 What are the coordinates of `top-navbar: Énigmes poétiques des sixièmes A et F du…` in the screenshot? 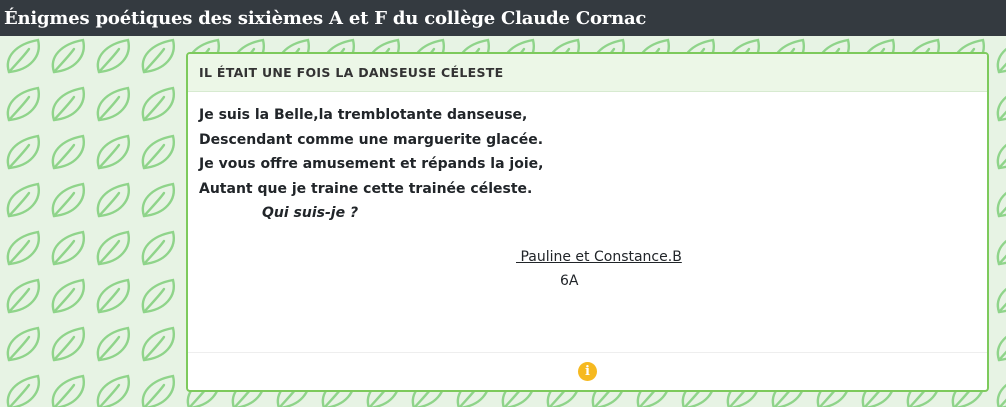 It's located at (503, 18).